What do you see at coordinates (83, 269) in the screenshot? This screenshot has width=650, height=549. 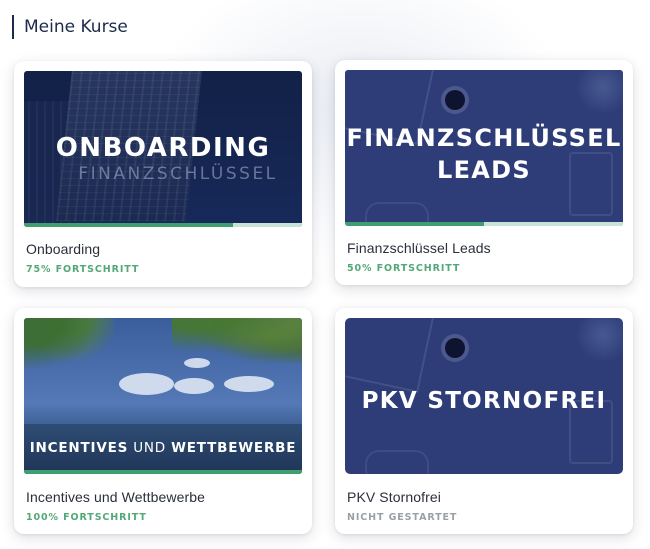 I see `progress-label: 75% FORTSCHRITT` at bounding box center [83, 269].